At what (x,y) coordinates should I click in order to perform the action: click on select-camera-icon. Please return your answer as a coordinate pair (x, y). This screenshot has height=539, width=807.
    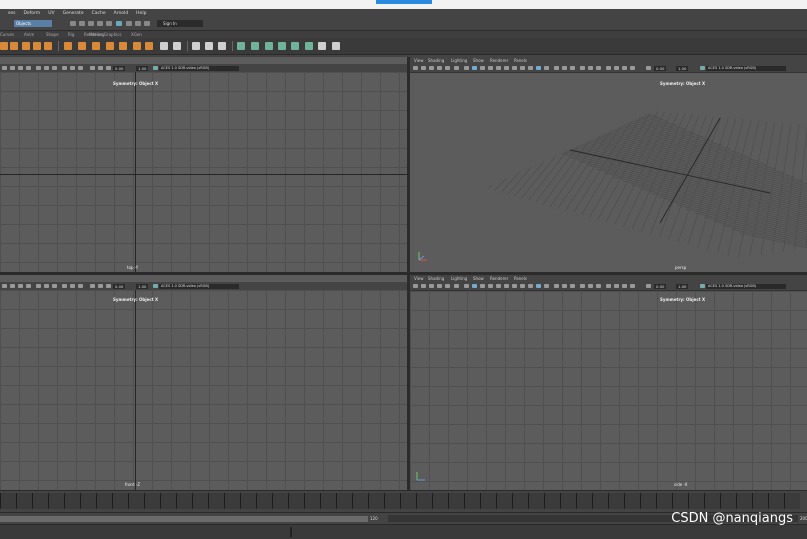
    Looking at the image, I should click on (415, 68).